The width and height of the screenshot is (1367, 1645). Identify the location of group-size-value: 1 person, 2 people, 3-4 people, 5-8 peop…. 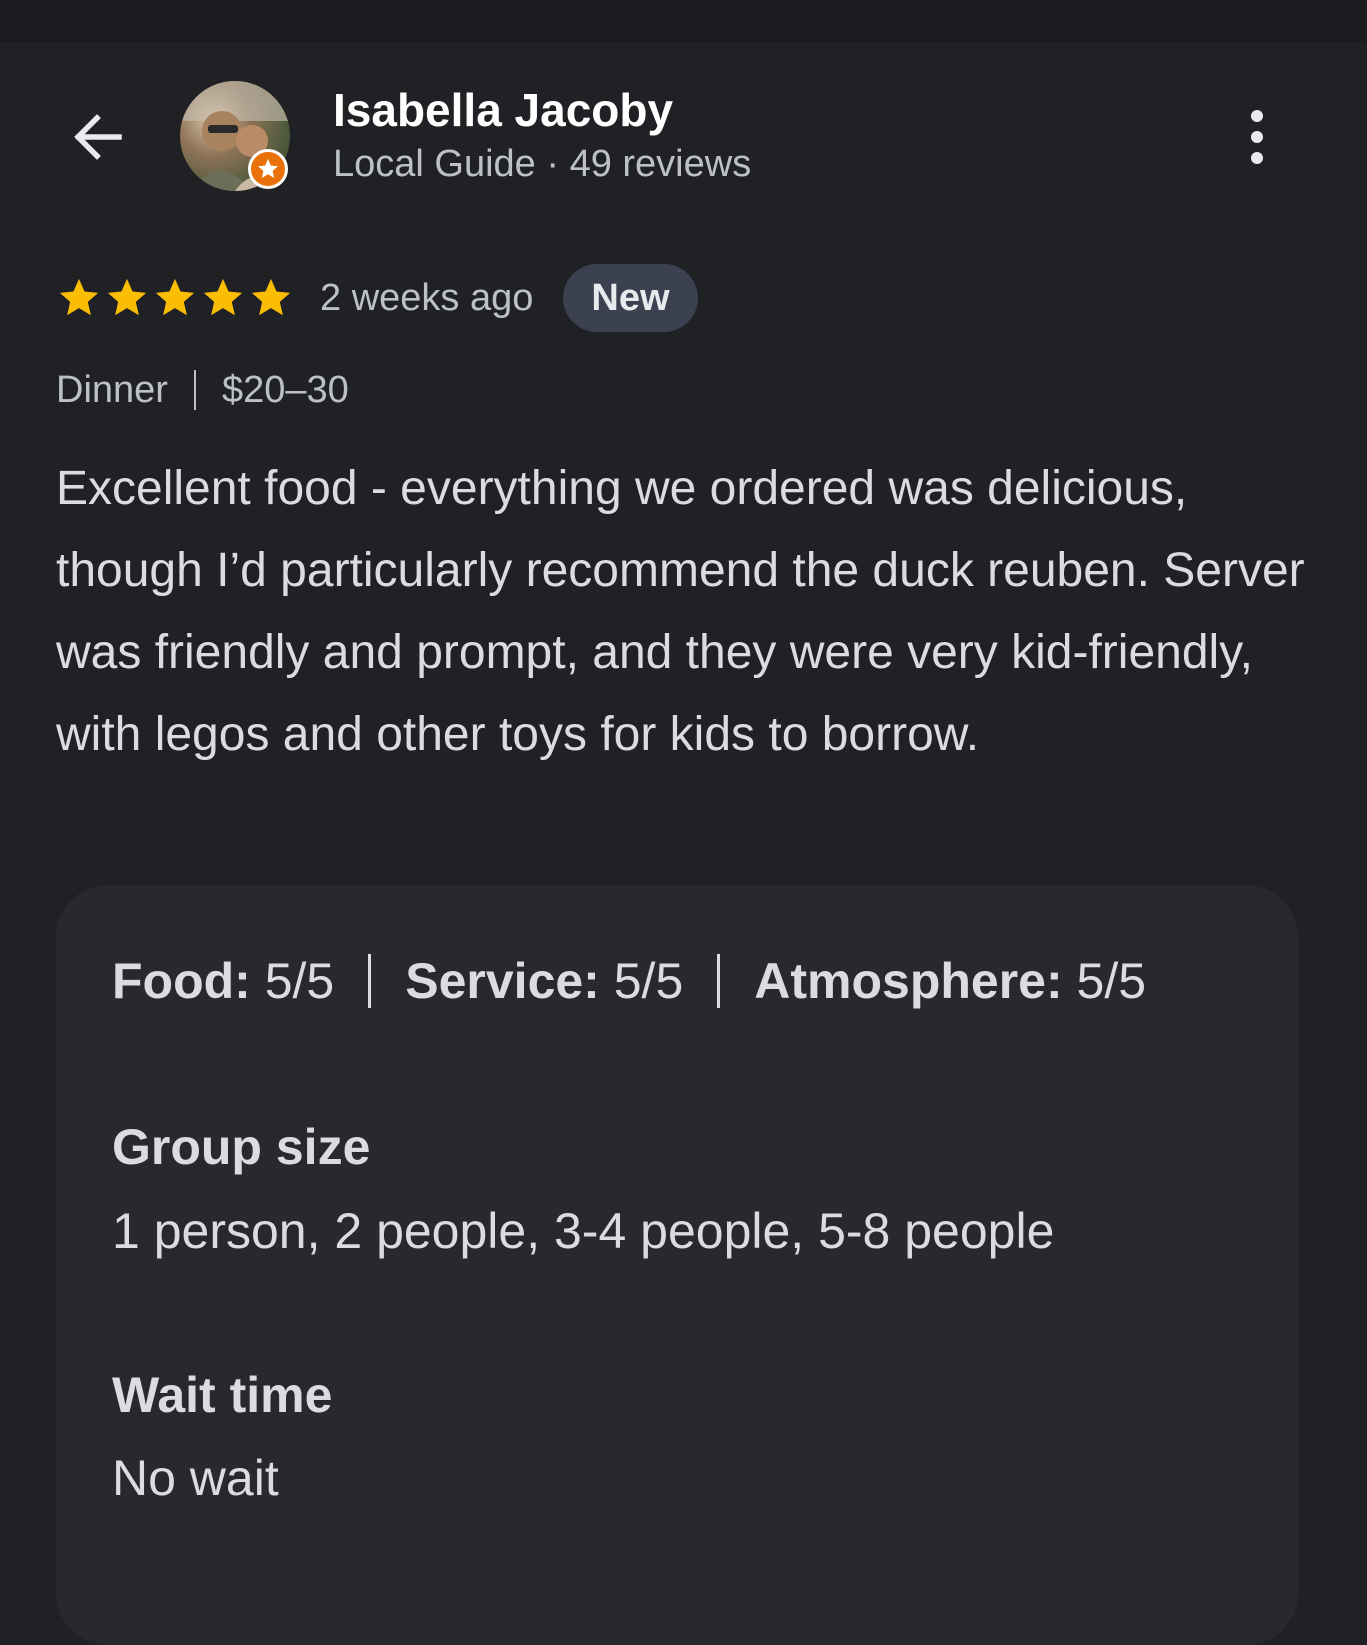
(583, 1231).